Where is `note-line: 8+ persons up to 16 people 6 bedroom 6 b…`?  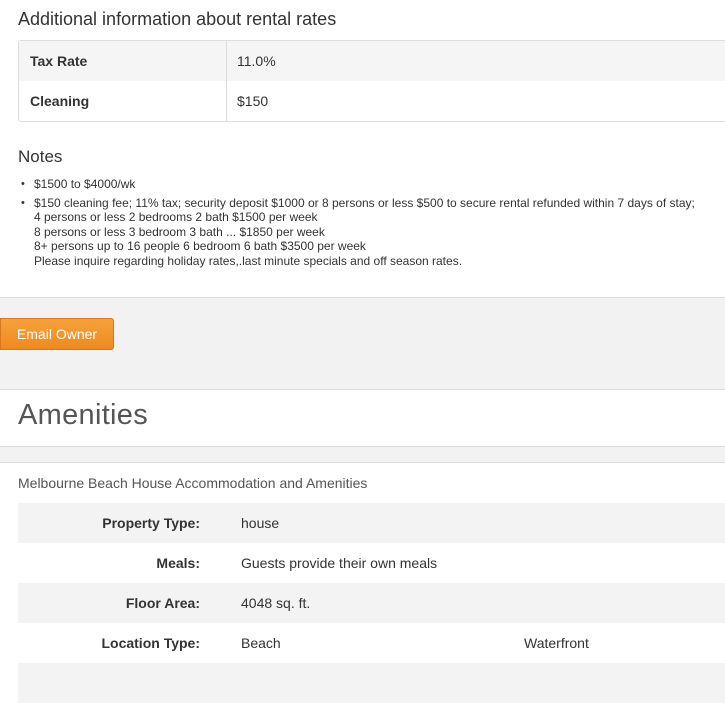
note-line: 8+ persons up to 16 people 6 bedroom 6 b… is located at coordinates (200, 246).